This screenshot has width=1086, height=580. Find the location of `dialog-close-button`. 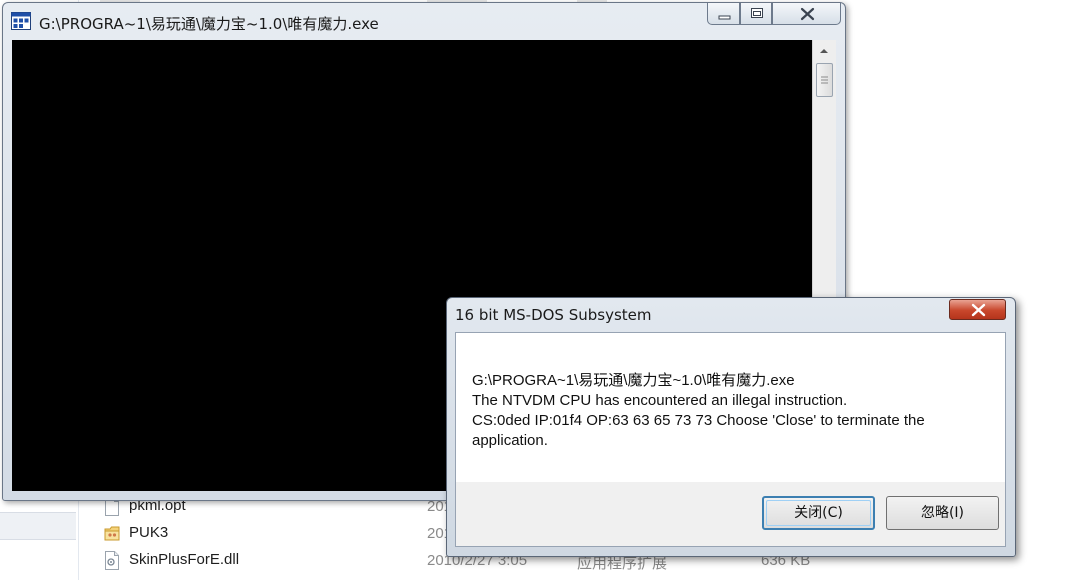

dialog-close-button is located at coordinates (977, 309).